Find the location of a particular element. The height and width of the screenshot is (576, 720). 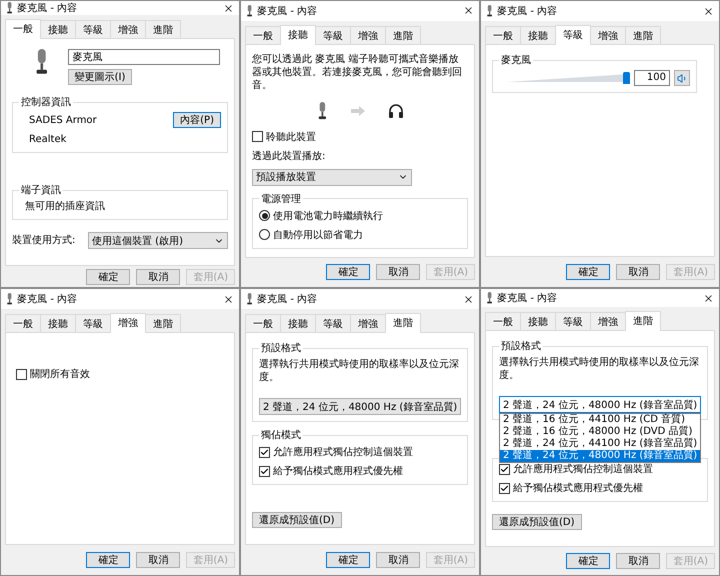

listen-description: 您可以透過此 麥克風 端子聆聽可攜式音樂播放器或其他裝置。若連接麥克風，您可能會聽到回音。 is located at coordinates (357, 72).